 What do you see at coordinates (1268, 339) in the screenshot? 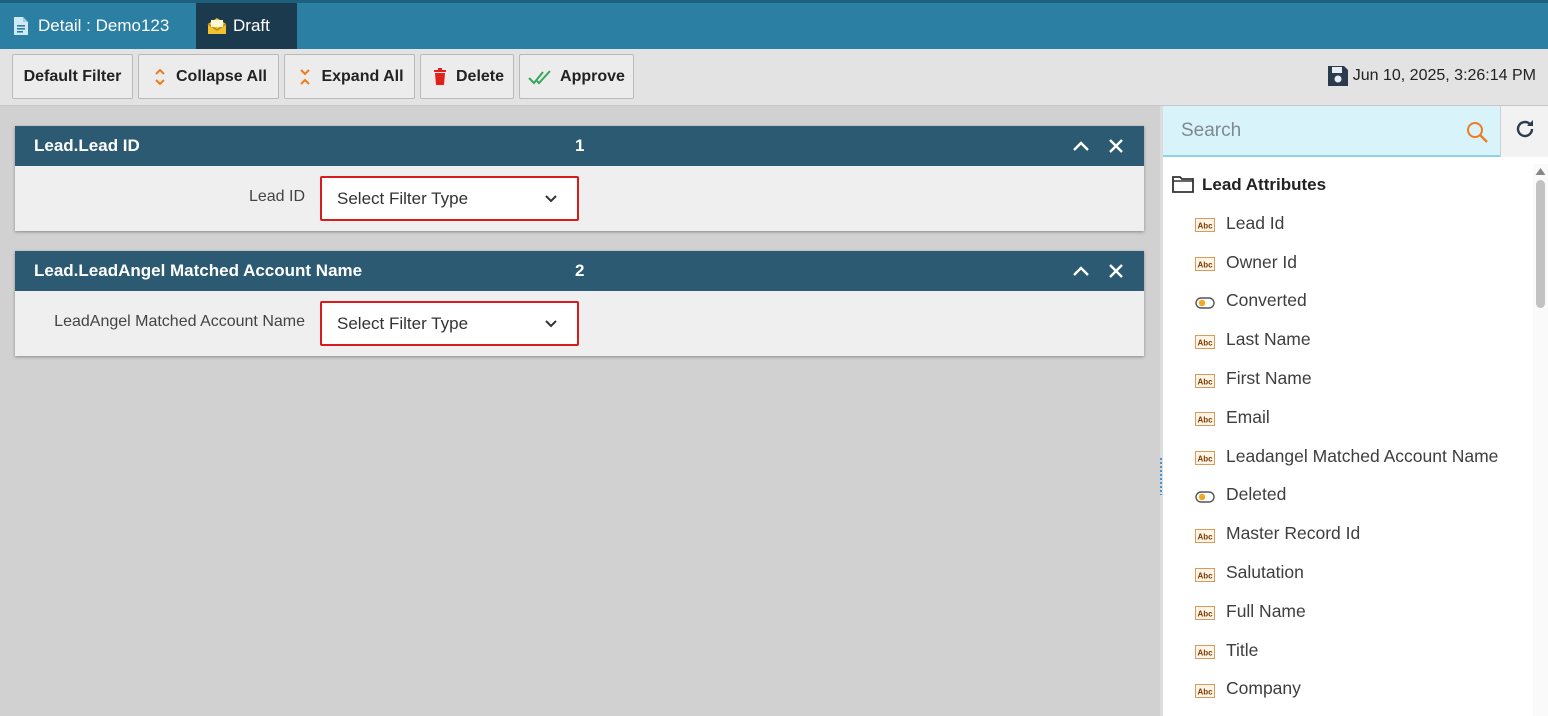
I see `tree-item-label: Last Name` at bounding box center [1268, 339].